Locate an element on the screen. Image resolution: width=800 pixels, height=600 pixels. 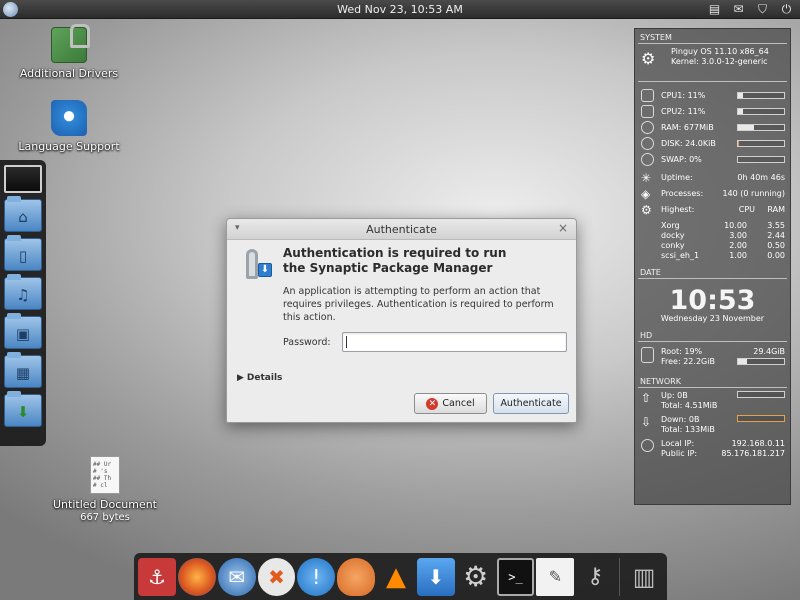
public-ip-label: Public IP: is located at coordinates (679, 453).